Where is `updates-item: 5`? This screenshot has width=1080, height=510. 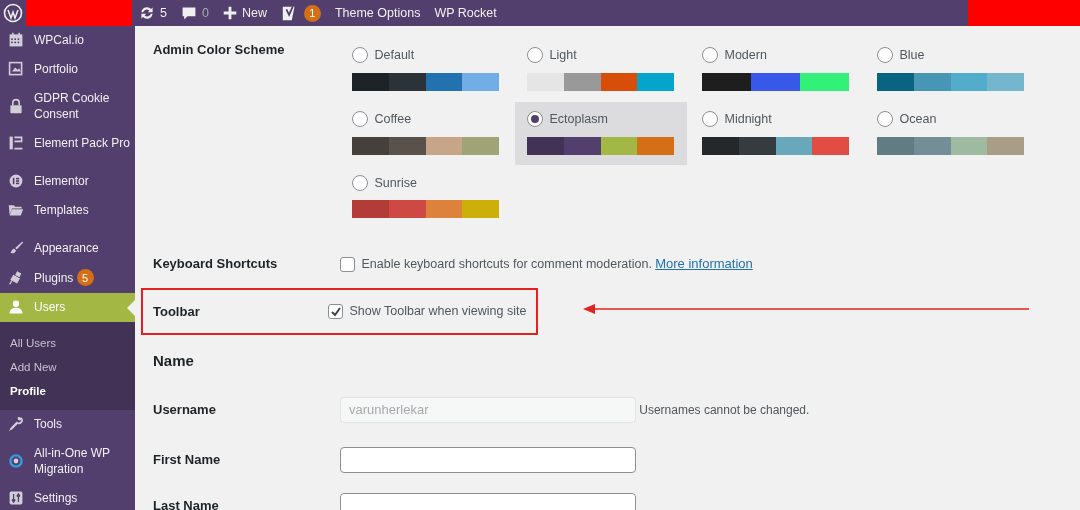 updates-item: 5 is located at coordinates (153, 13).